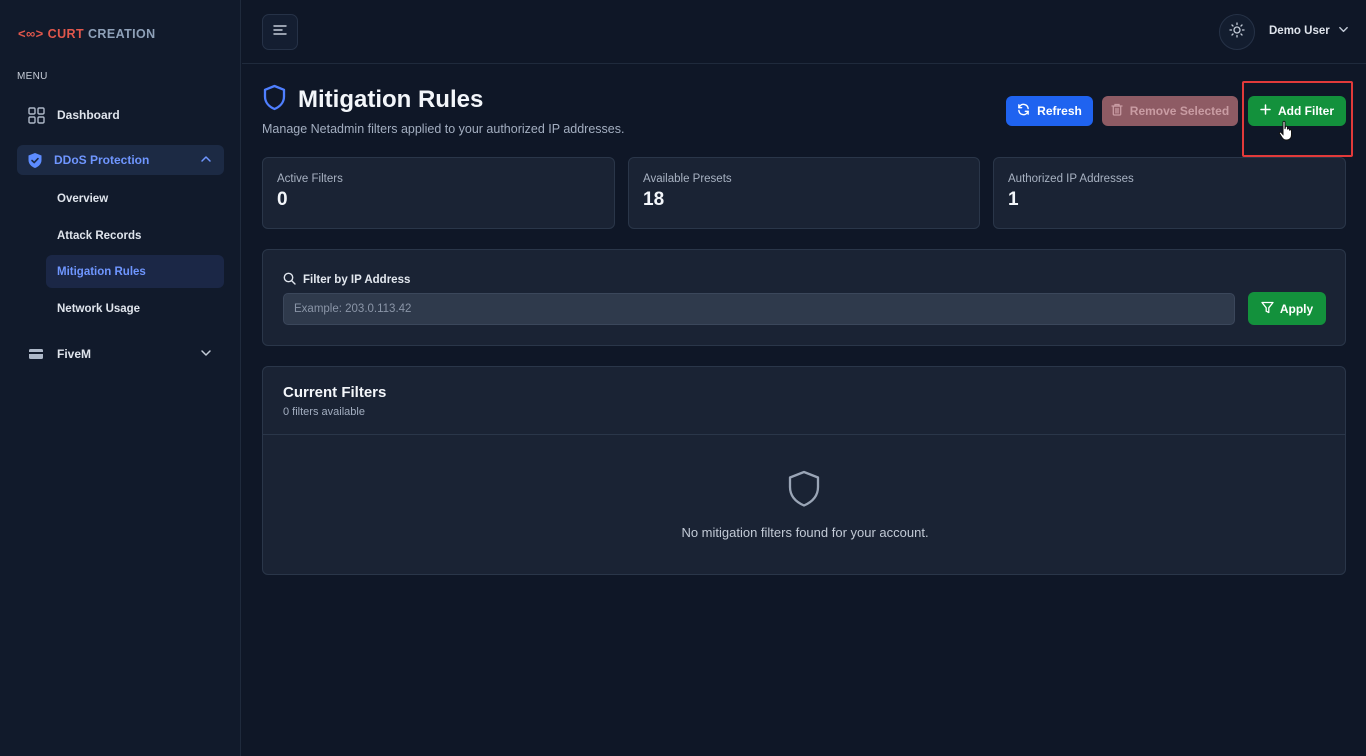 The height and width of the screenshot is (756, 1366). I want to click on filter-label: Filter by IP Address, so click(346, 280).